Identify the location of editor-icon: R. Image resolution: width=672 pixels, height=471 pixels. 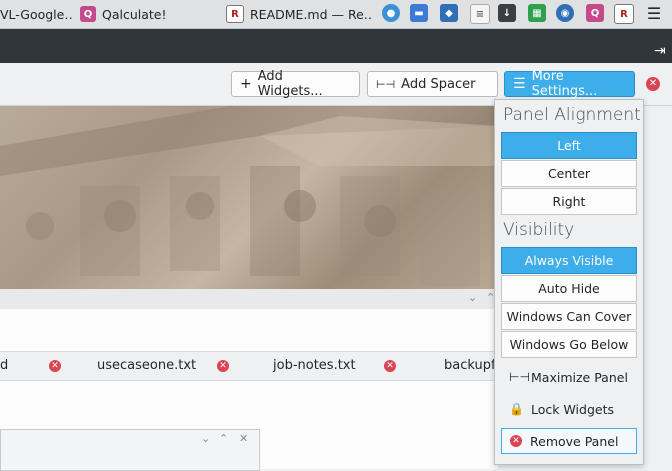
(235, 14).